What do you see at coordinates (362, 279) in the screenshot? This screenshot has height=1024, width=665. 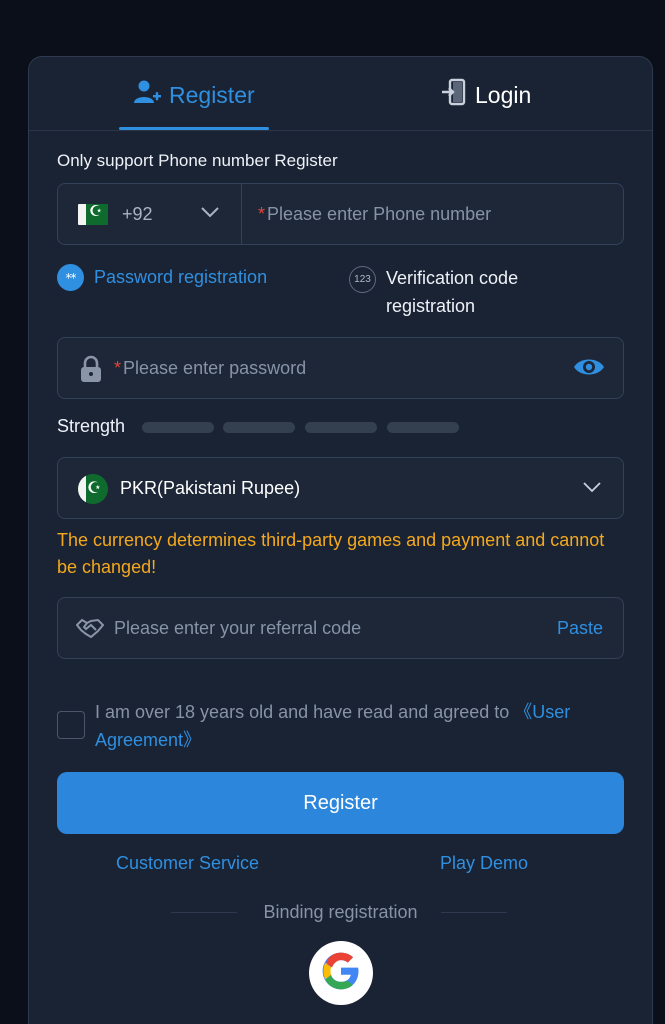 I see `code-mode-icon: 123` at bounding box center [362, 279].